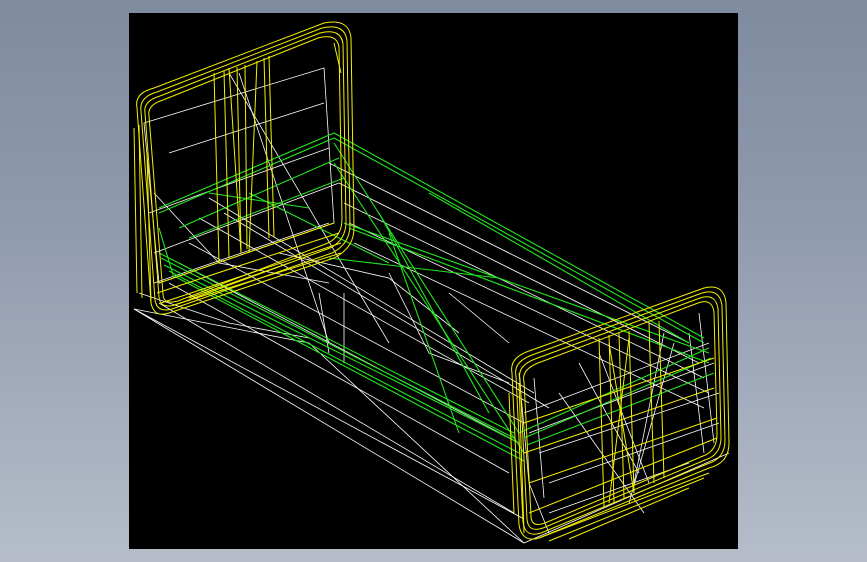 The width and height of the screenshot is (867, 562). What do you see at coordinates (619, 414) in the screenshot?
I see `footboard-wireframe` at bounding box center [619, 414].